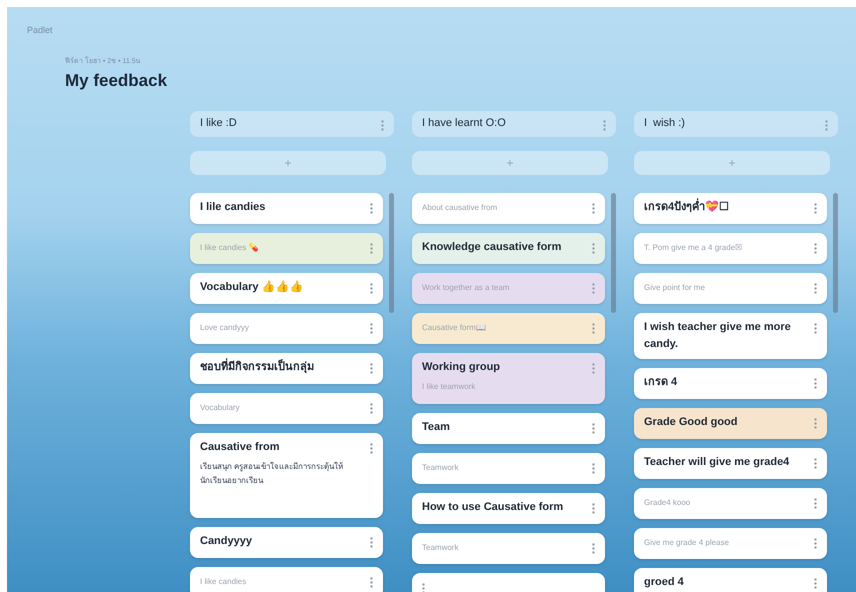 This screenshot has width=856, height=592. What do you see at coordinates (664, 124) in the screenshot?
I see `column-title: I wish :)` at bounding box center [664, 124].